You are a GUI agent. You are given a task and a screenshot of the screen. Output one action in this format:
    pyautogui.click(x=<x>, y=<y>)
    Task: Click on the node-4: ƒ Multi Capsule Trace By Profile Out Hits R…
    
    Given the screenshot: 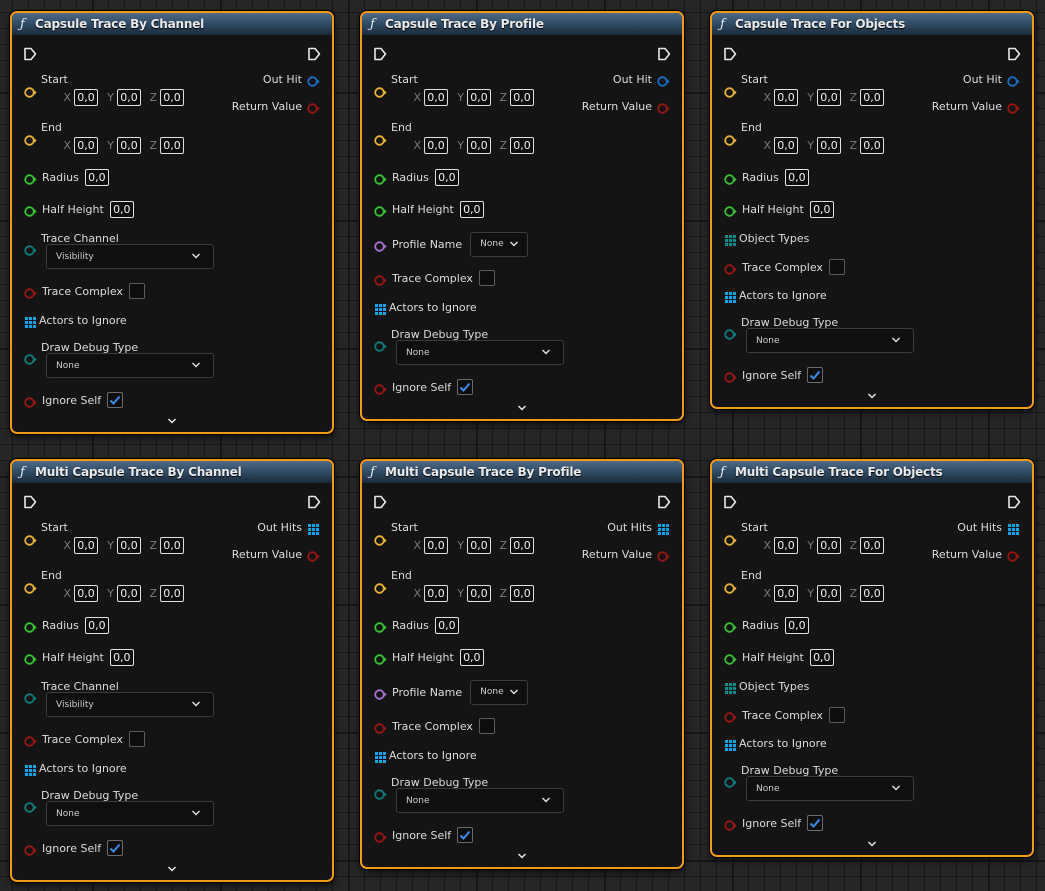 What is the action you would take?
    pyautogui.click(x=522, y=664)
    